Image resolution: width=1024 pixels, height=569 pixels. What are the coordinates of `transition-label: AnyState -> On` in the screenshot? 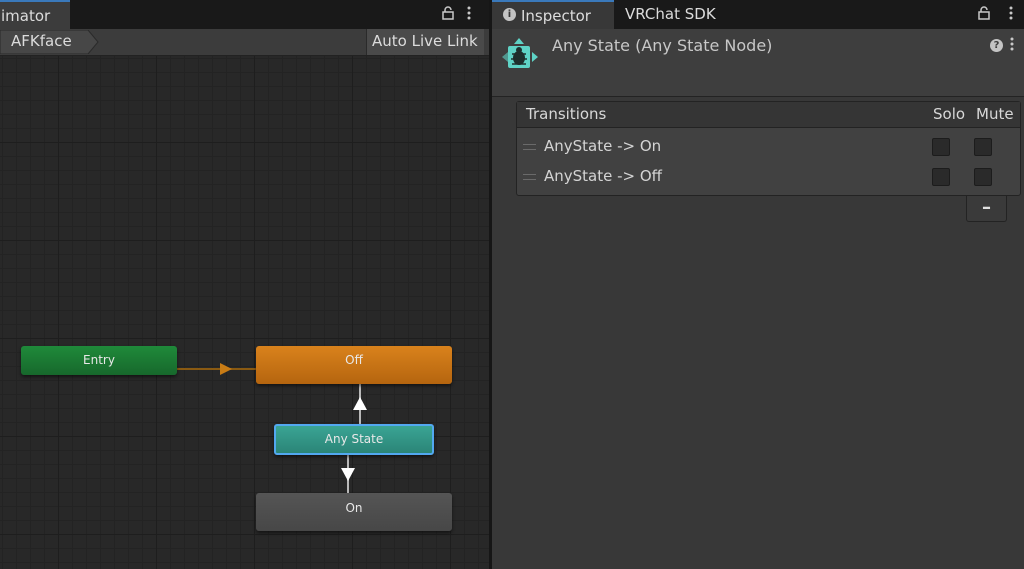 It's located at (603, 146).